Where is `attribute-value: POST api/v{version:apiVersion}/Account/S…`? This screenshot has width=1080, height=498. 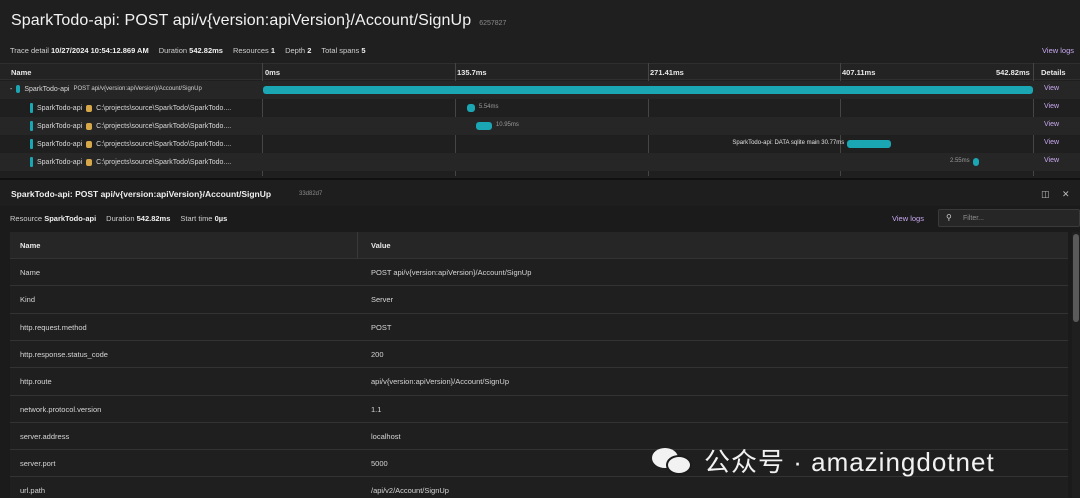
attribute-value: POST api/v{version:apiVersion}/Account/S… is located at coordinates (451, 272).